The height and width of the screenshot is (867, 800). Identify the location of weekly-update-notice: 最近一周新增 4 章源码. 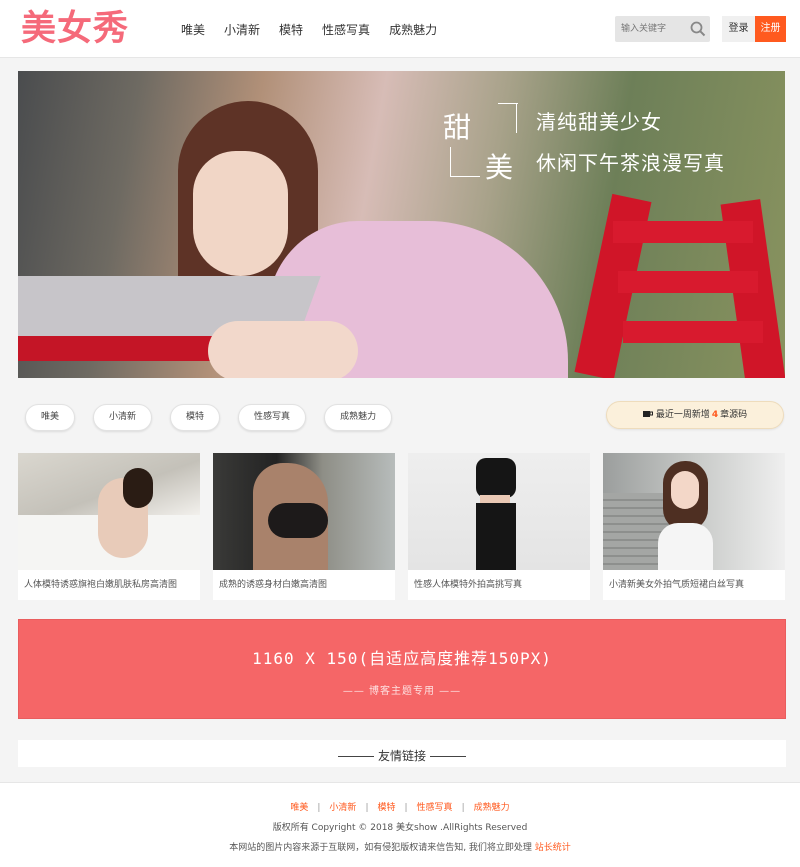
(695, 415).